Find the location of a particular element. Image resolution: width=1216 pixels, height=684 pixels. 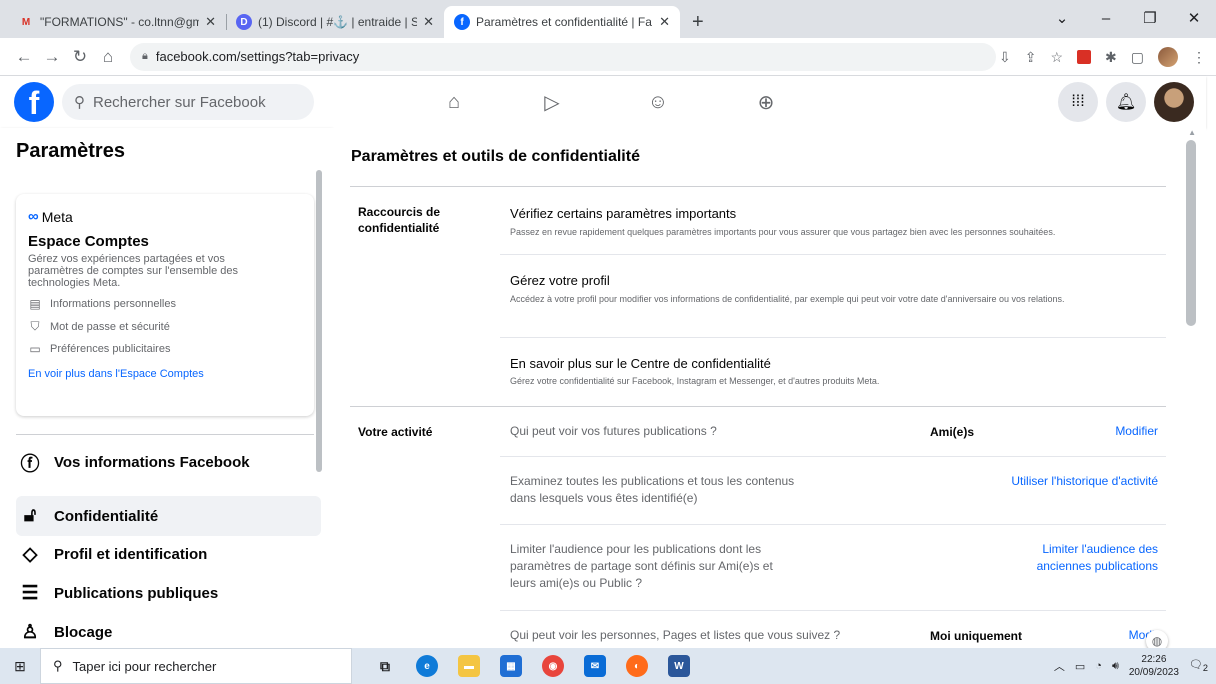

home-icon: ⌂ is located at coordinates (454, 102).